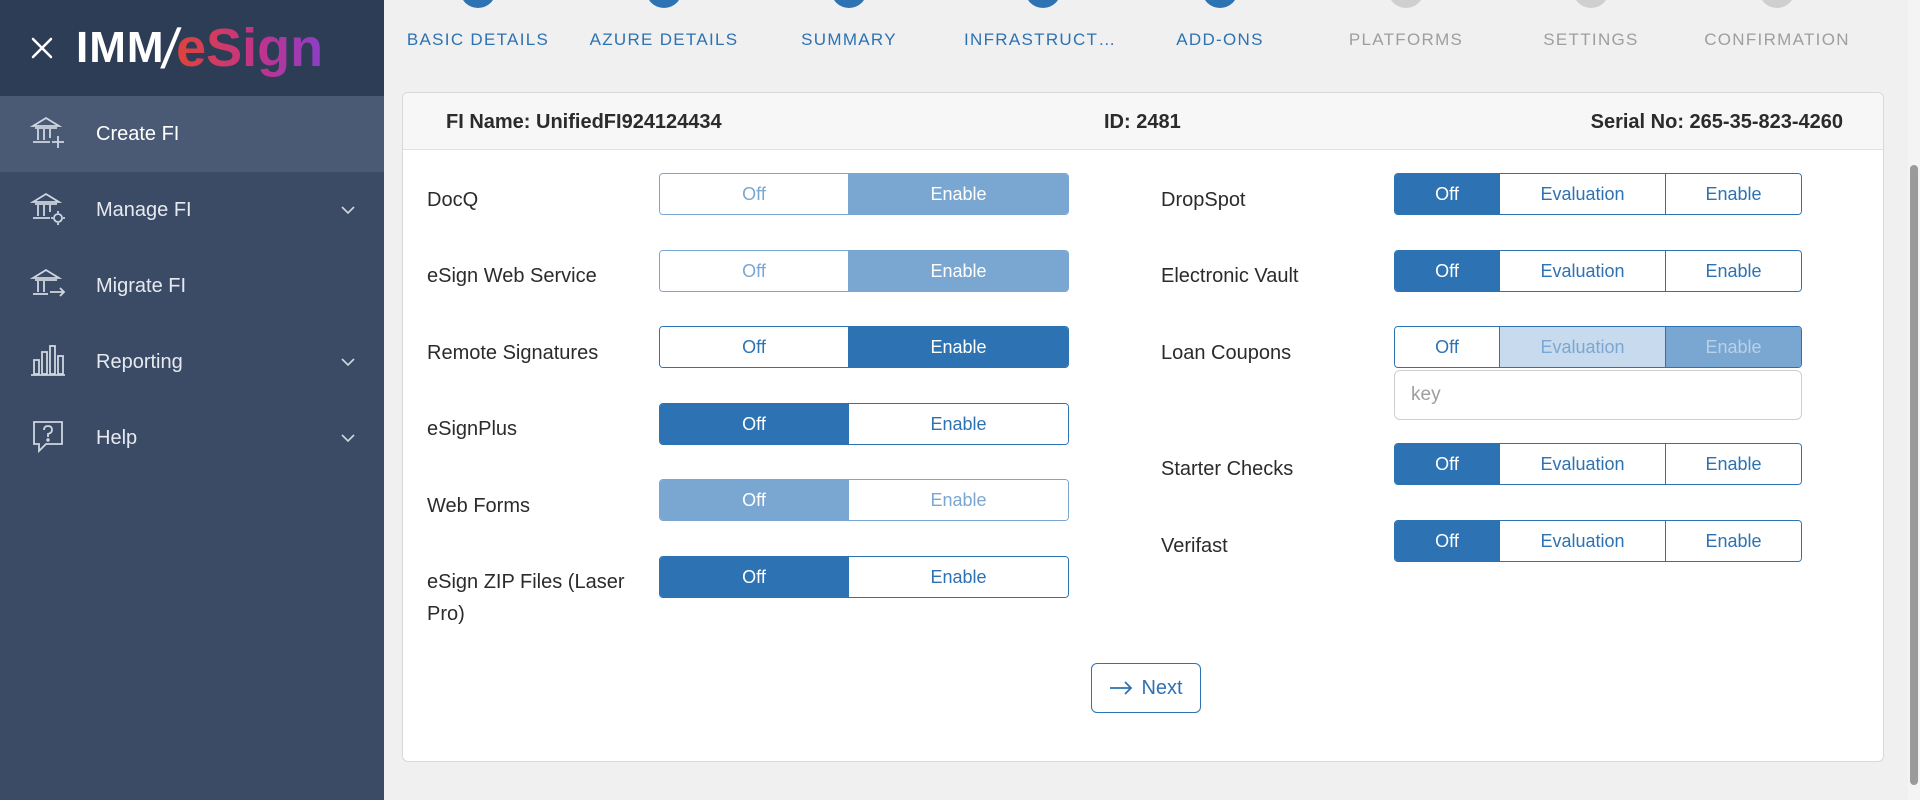 This screenshot has height=800, width=1920. Describe the element at coordinates (1716, 122) in the screenshot. I see `serial-number: Serial No: 265-35-823-4260` at that location.